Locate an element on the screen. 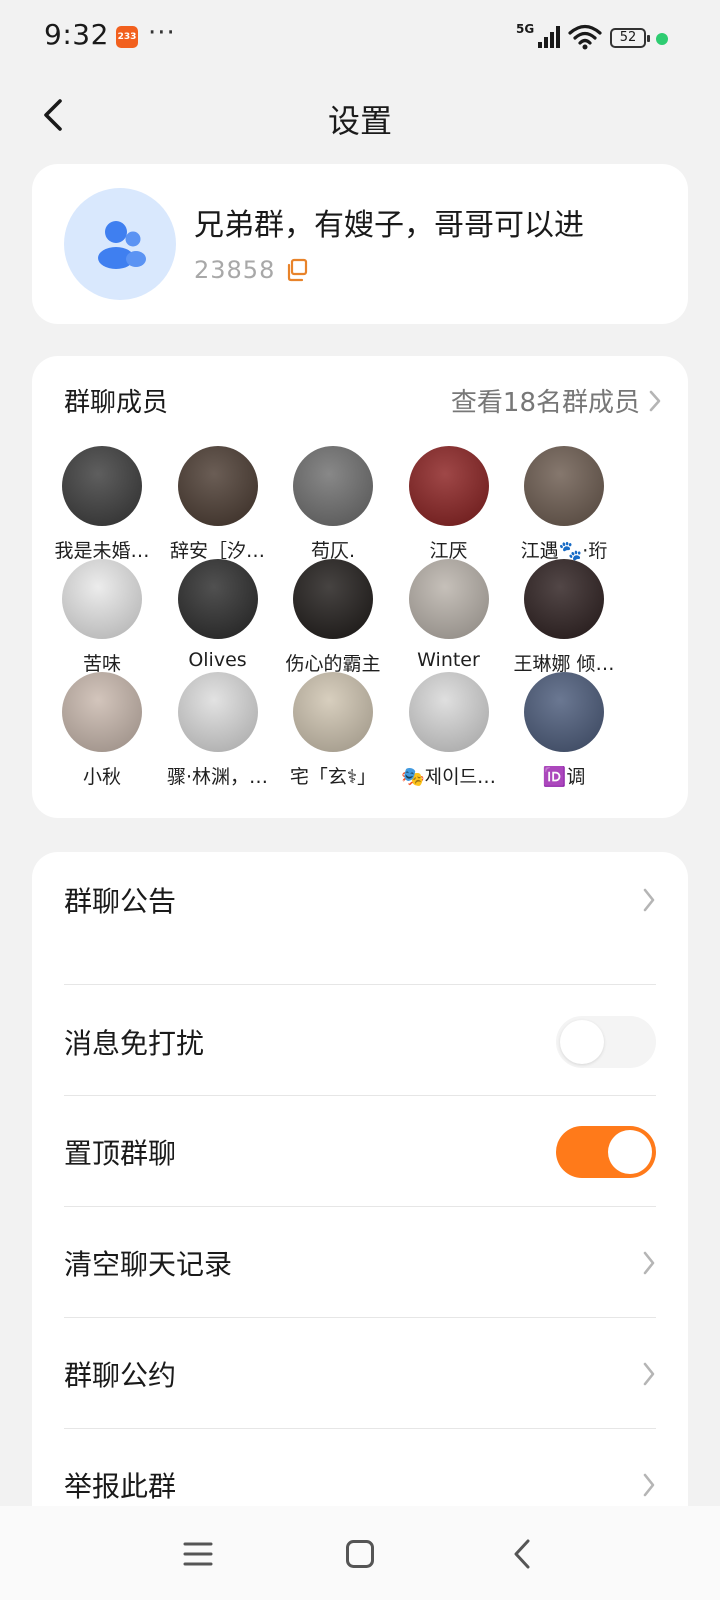  group-id-row: 23858 is located at coordinates (251, 270).